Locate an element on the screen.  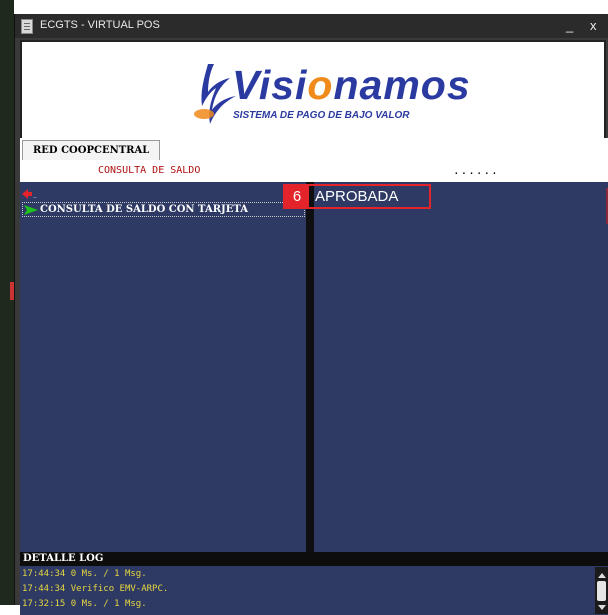
brand-name: Visionamos is located at coordinates (351, 85).